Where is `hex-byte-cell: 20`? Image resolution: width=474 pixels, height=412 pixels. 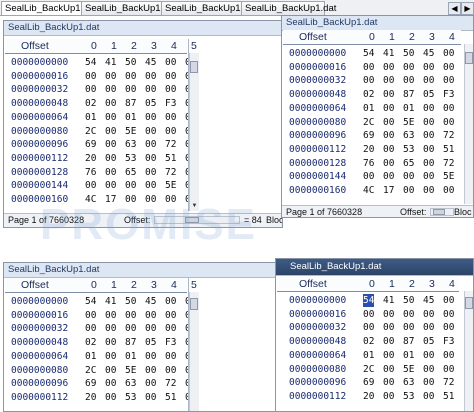
hex-byte-cell: 20 is located at coordinates (90, 158).